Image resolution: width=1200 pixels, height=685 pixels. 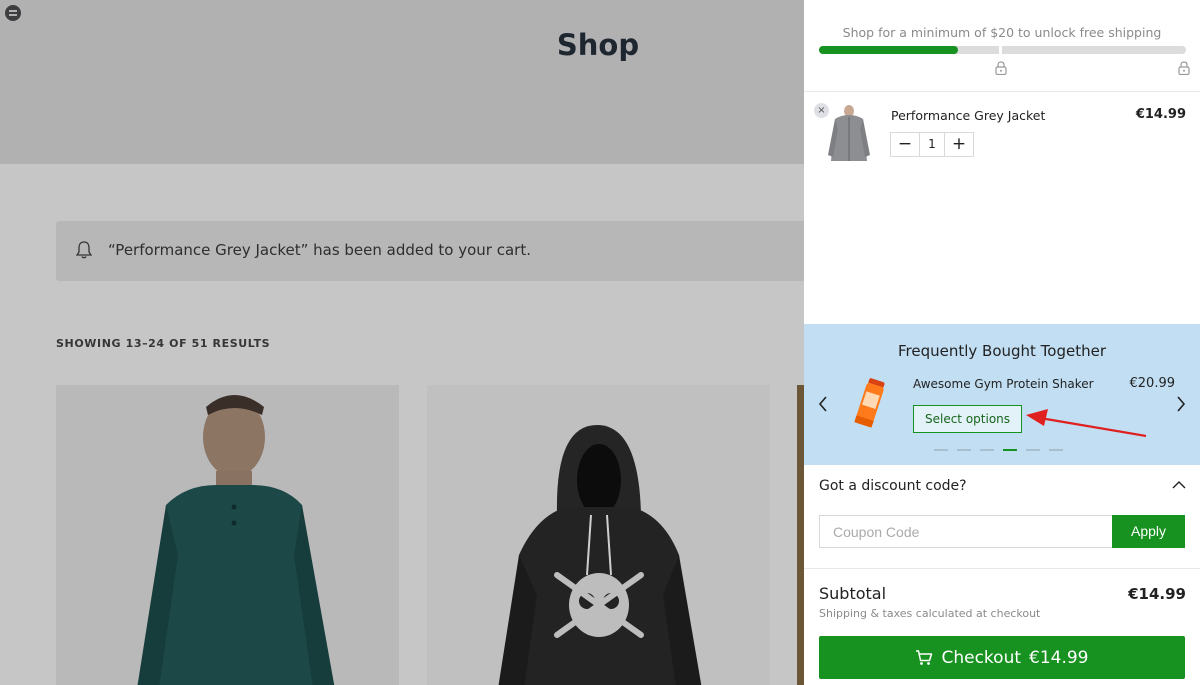 I want to click on carousel-pagination, so click(x=998, y=450).